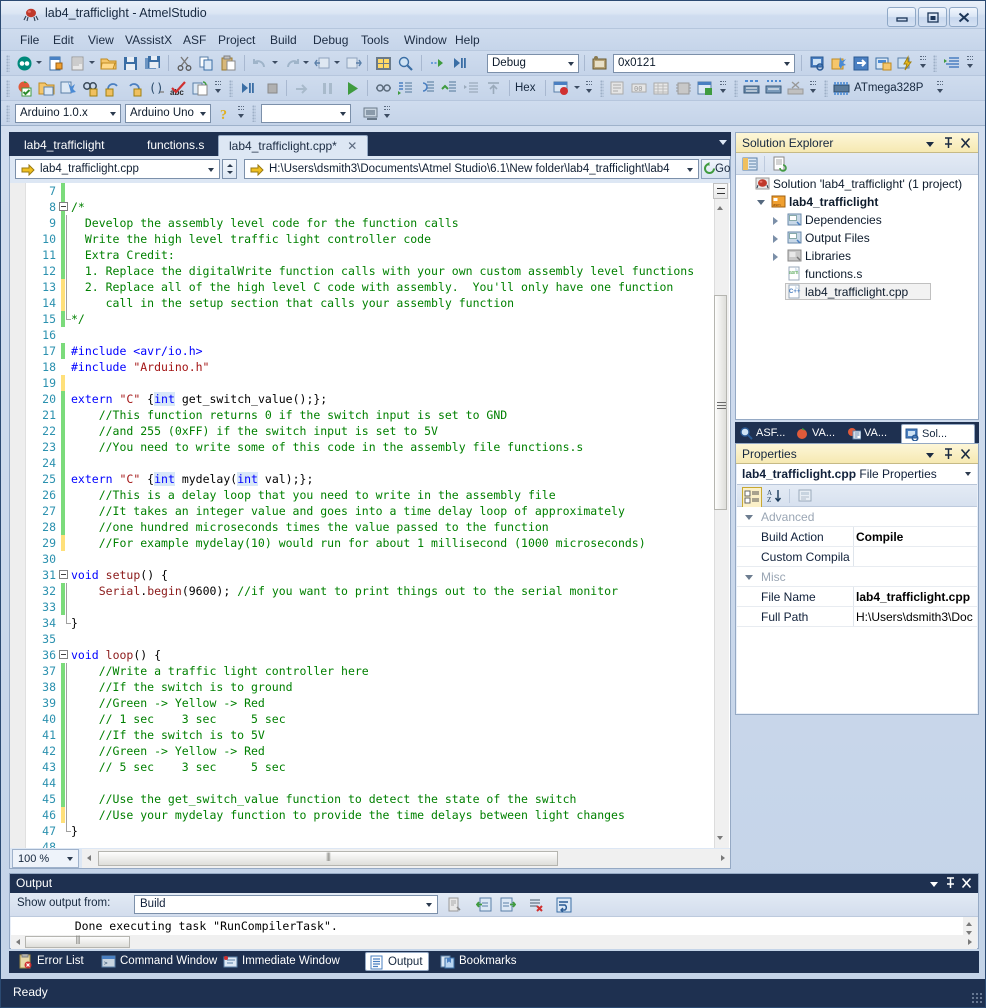 This screenshot has width=986, height=1008. What do you see at coordinates (117, 169) in the screenshot?
I see `navbar-file-combo: lab4_trafficlight.cpp` at bounding box center [117, 169].